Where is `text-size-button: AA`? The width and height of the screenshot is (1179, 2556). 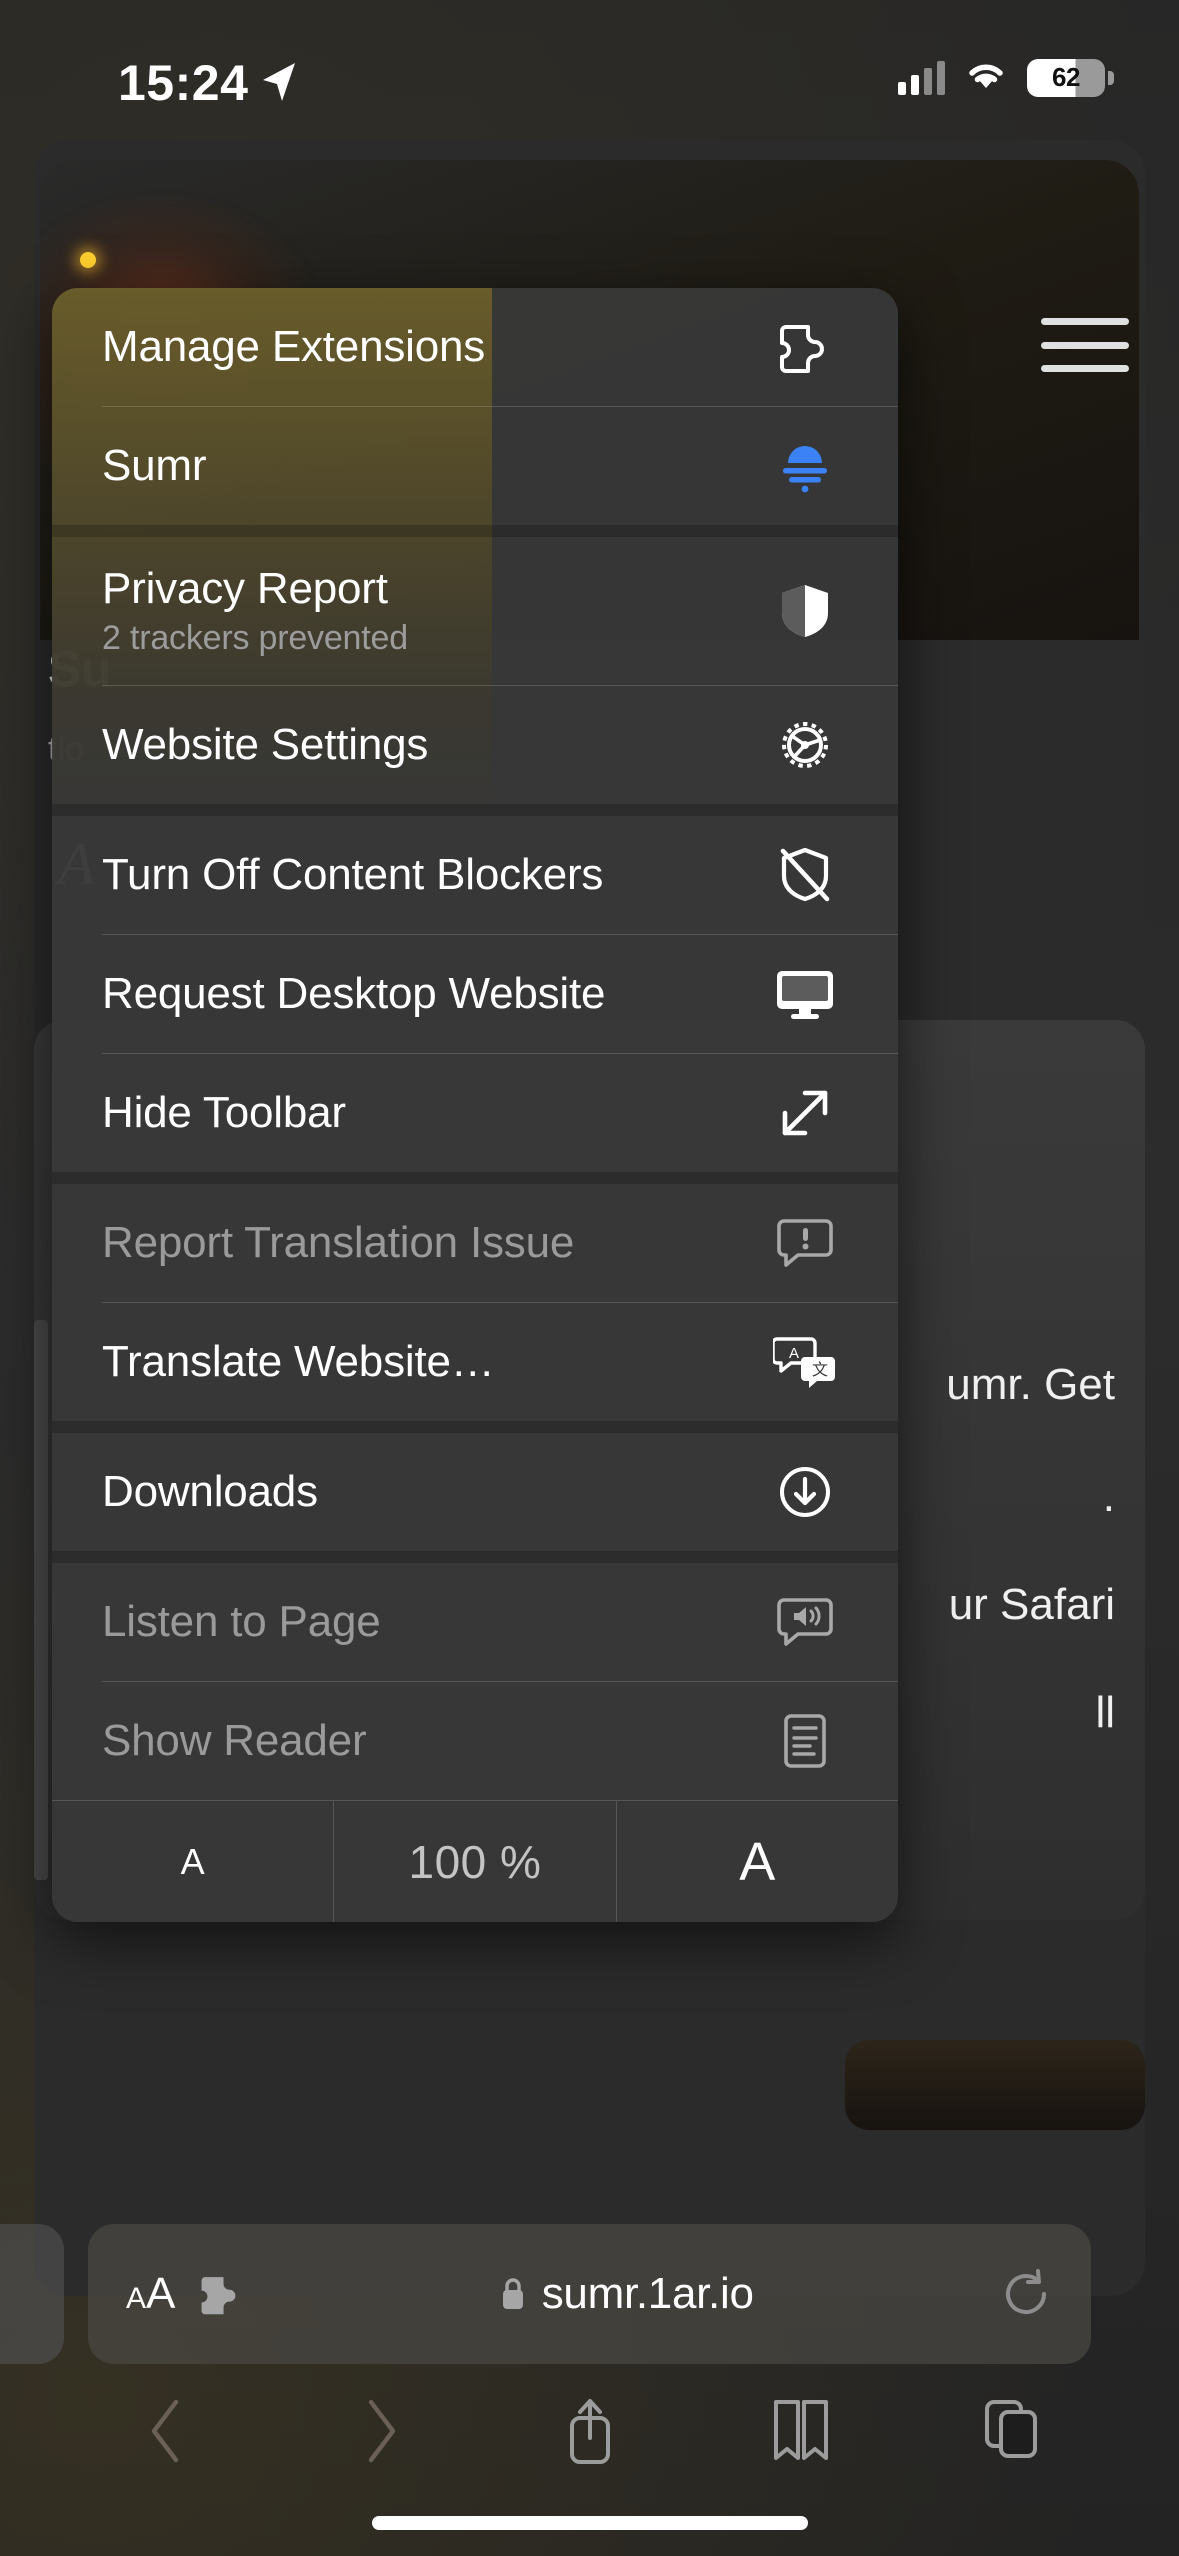
text-size-button: AA is located at coordinates (150, 2293).